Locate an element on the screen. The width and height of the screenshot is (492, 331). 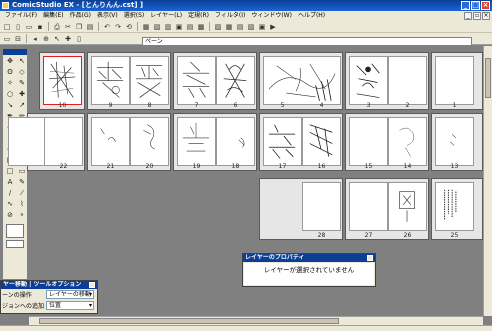
paste-icon: ▤ is located at coordinates (90, 27).